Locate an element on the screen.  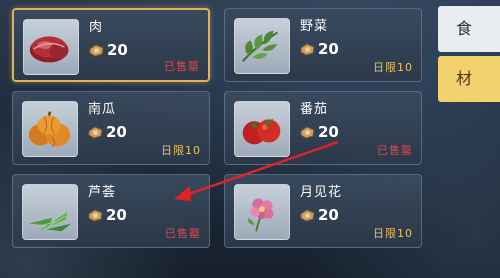
category-tabs: 食 材 is located at coordinates (469, 139).